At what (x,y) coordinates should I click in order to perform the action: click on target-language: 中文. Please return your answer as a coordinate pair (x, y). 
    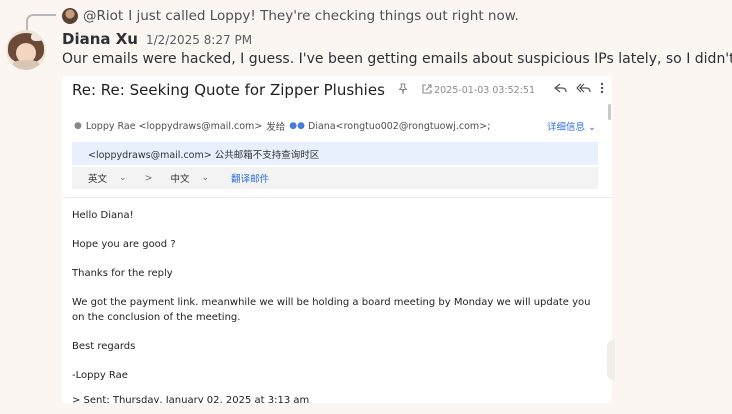
    Looking at the image, I should click on (180, 179).